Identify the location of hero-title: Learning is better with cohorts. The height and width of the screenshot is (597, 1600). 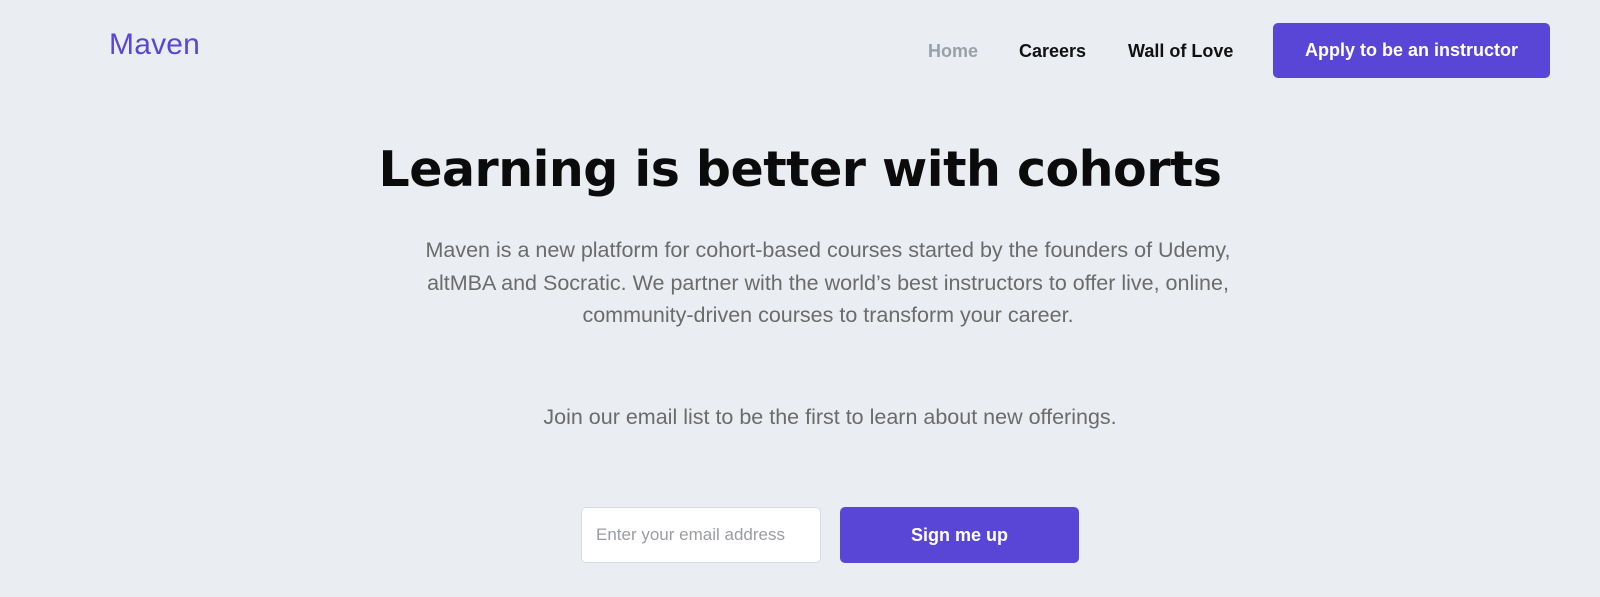
(800, 169).